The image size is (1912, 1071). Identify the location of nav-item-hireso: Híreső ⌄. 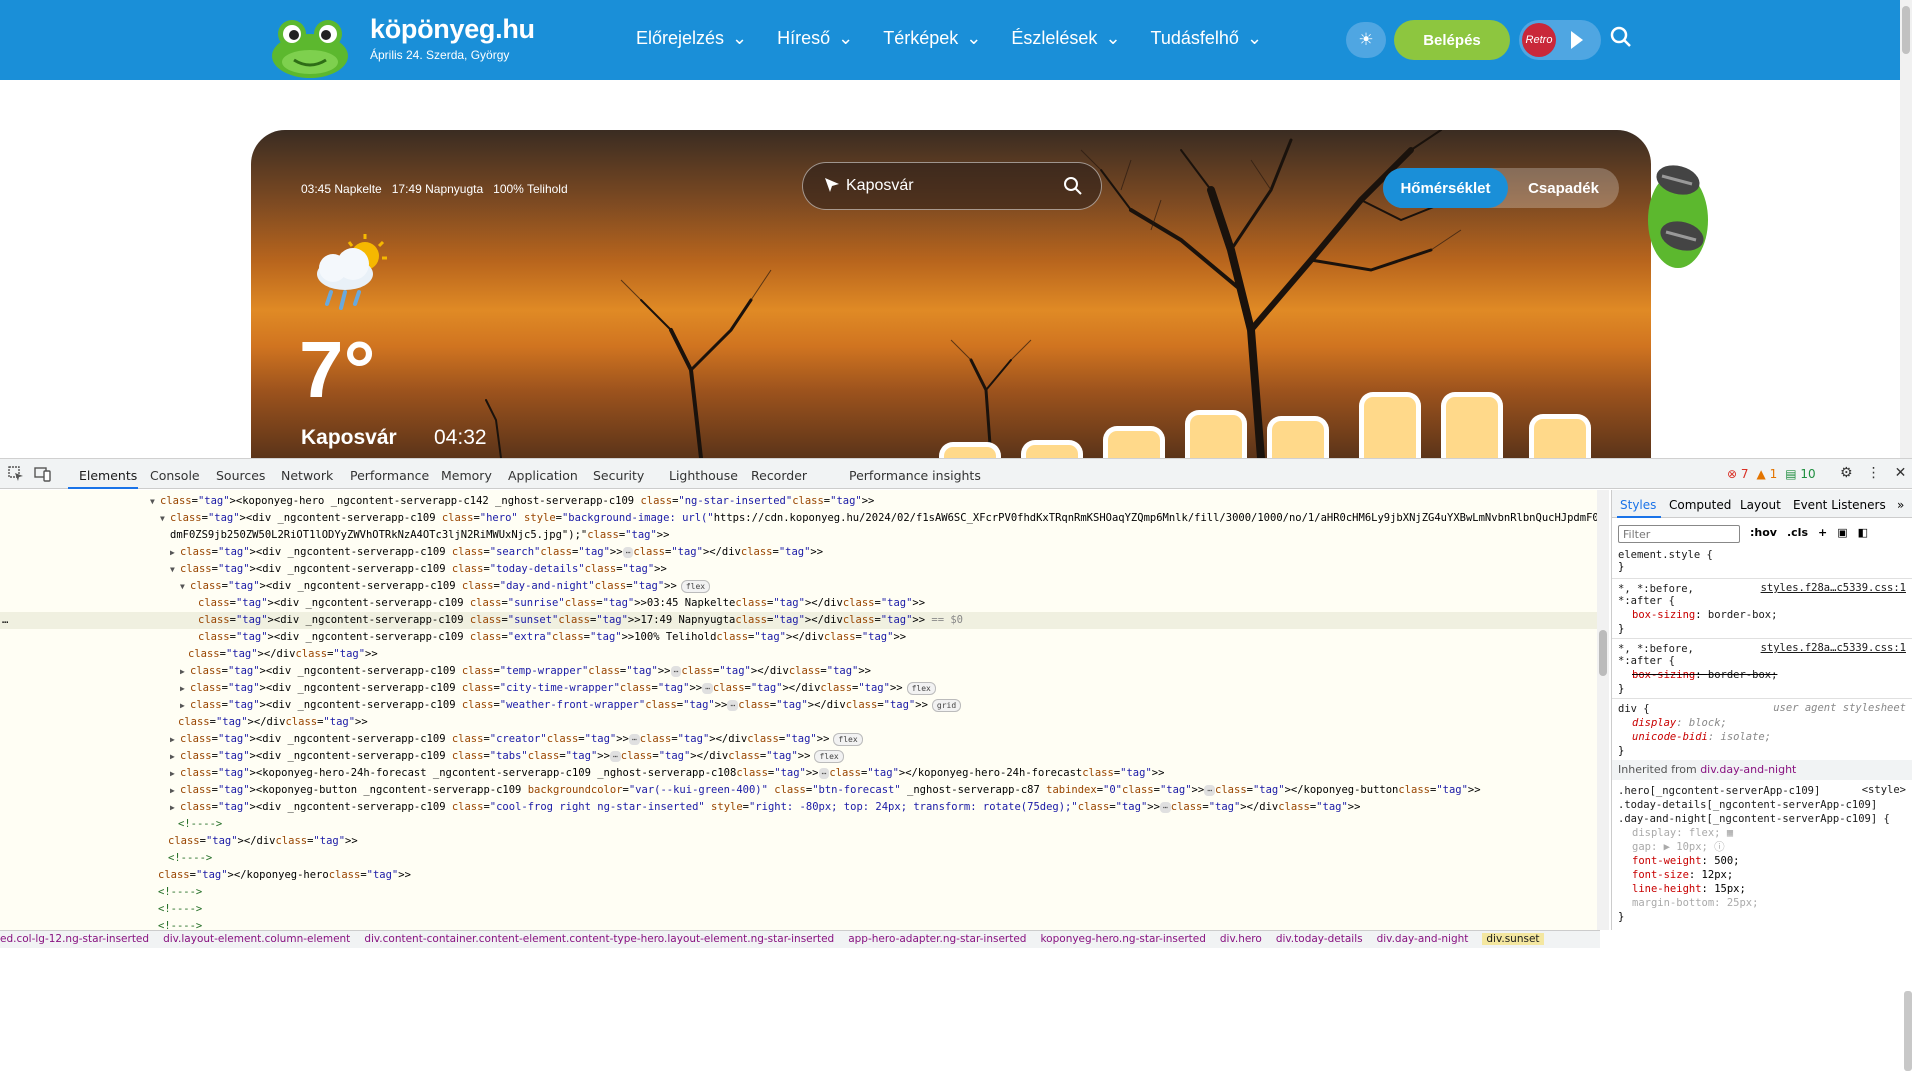
(815, 38).